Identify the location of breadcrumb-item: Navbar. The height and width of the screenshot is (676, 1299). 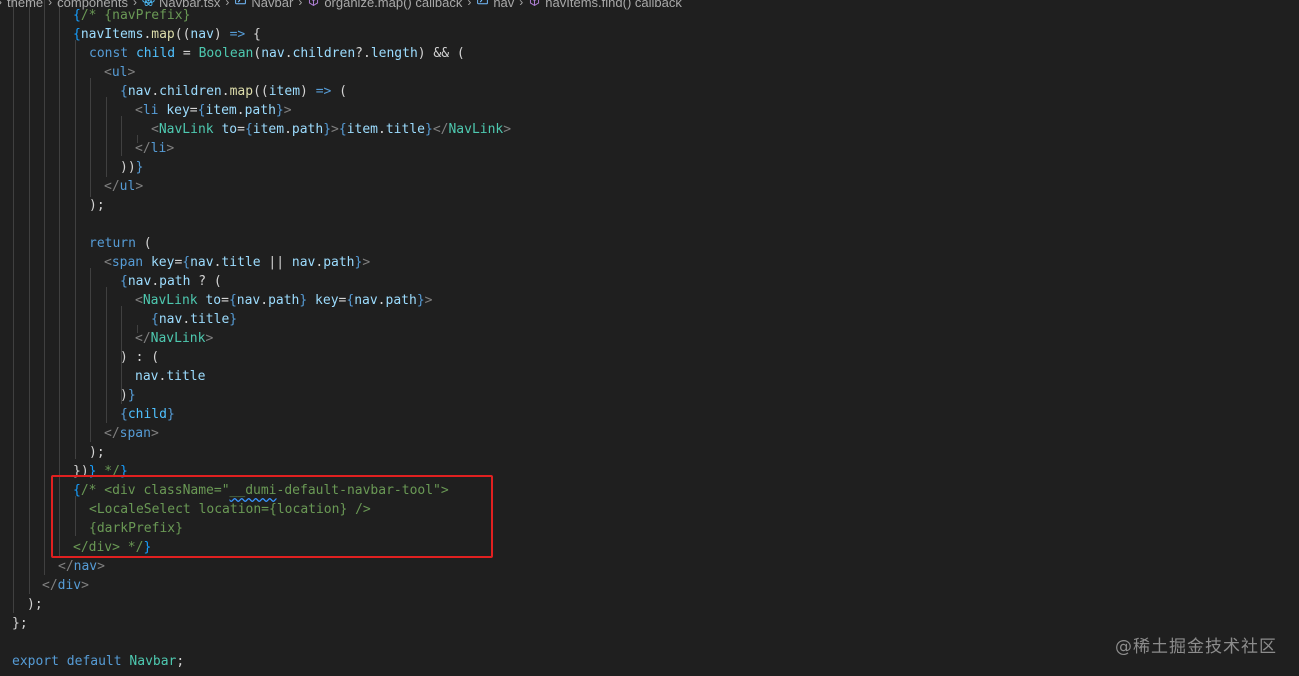
(263, 5).